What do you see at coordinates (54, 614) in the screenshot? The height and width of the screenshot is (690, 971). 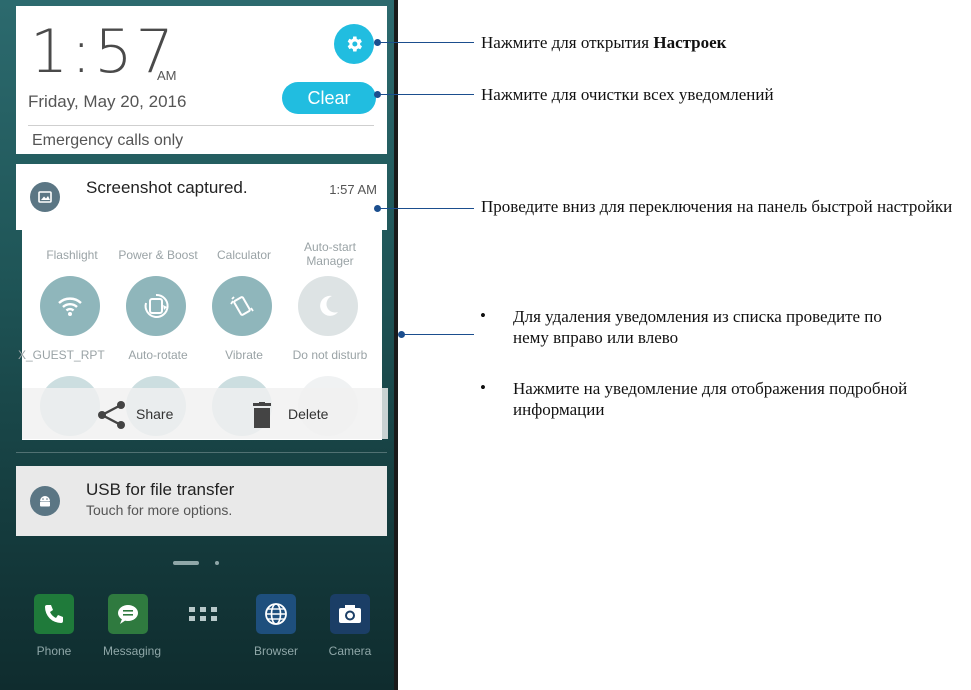 I see `phone-icon` at bounding box center [54, 614].